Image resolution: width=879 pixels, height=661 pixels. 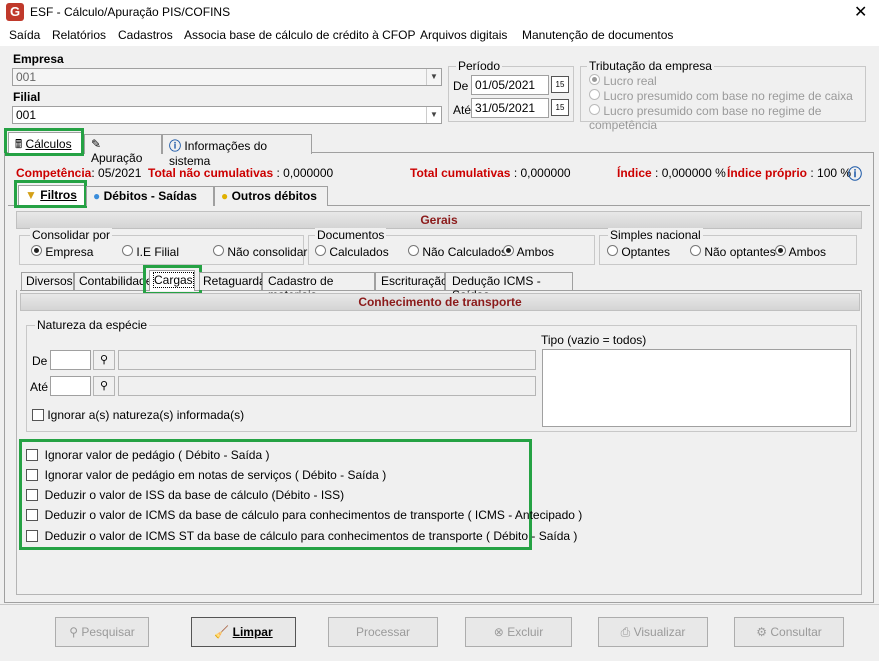 I want to click on menu-saida: Saída, so click(x=24, y=35).